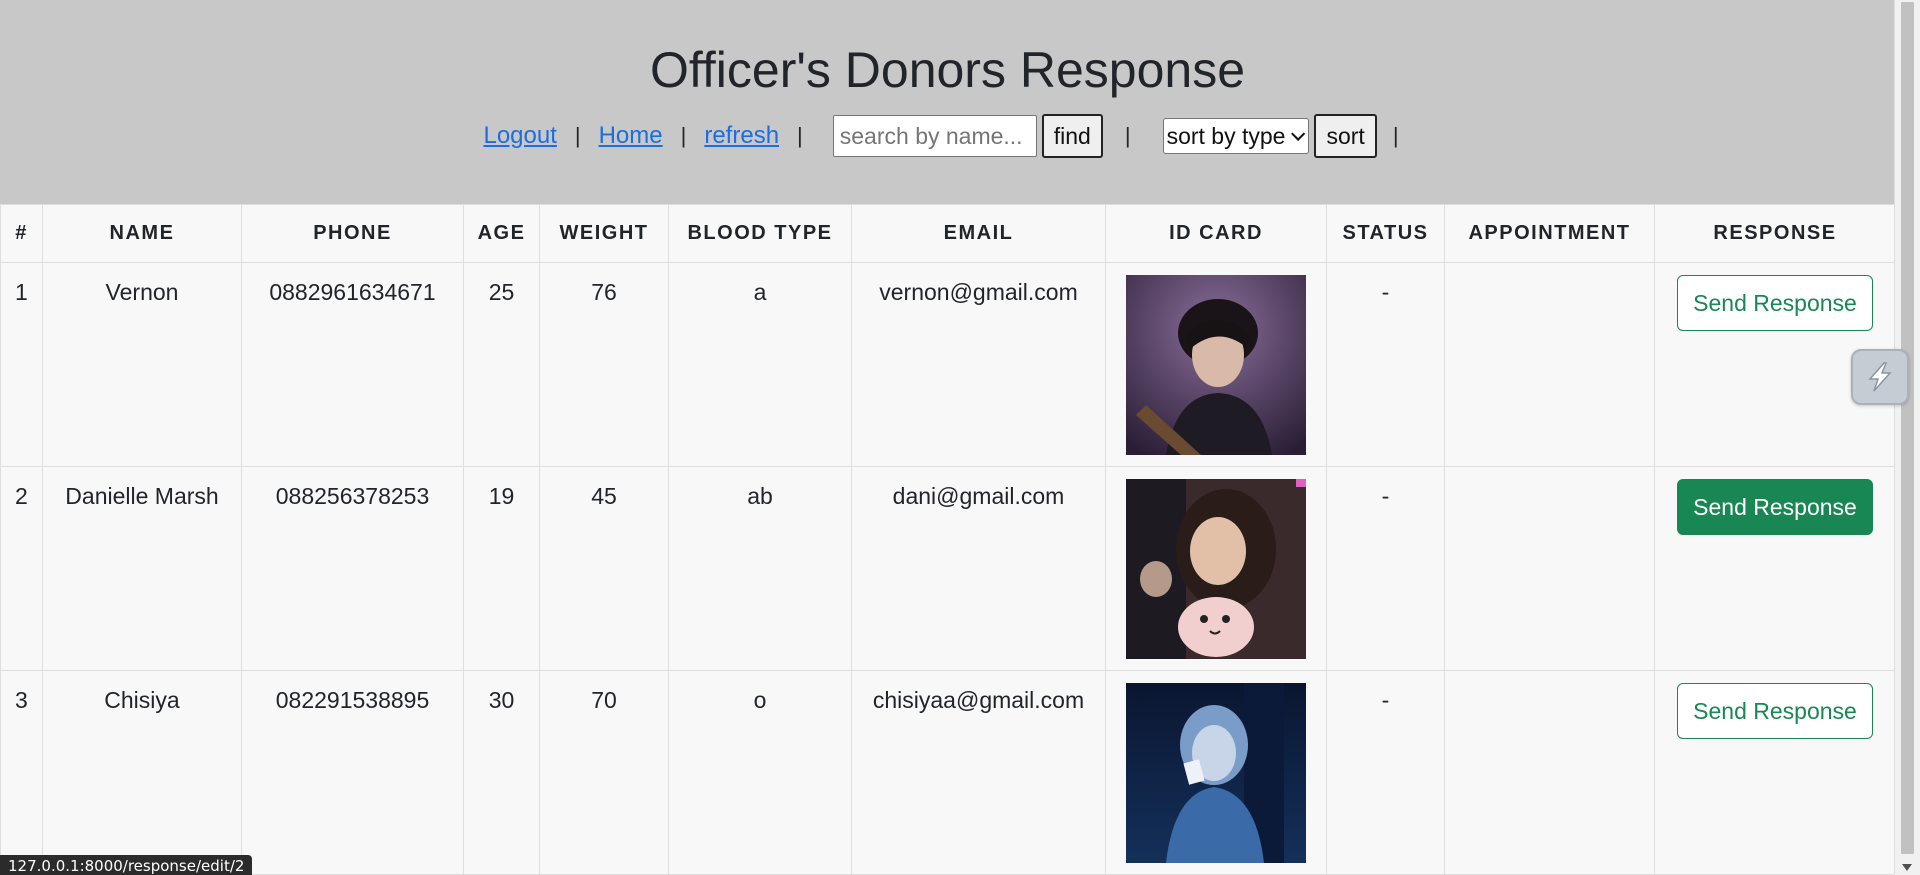 This screenshot has width=1920, height=875. I want to click on page-title: Officer's Donors Response, so click(947, 70).